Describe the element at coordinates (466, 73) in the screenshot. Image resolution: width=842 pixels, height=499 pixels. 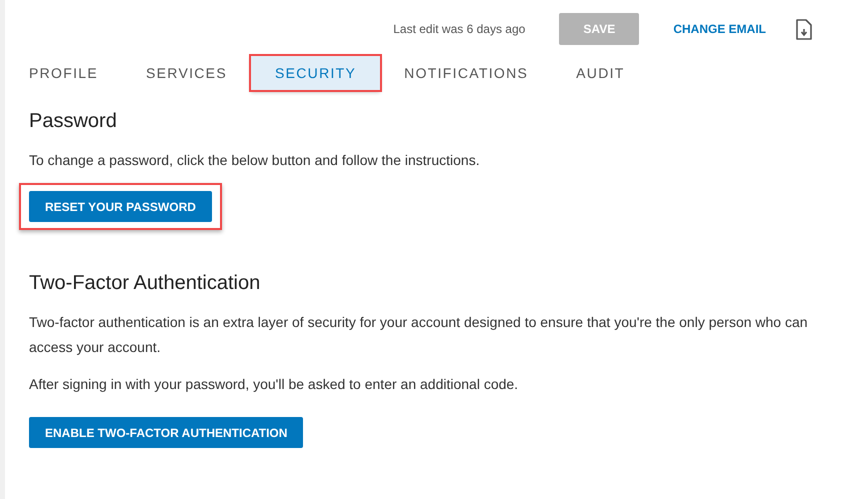
I see `tab: NOTIFICATIONS` at that location.